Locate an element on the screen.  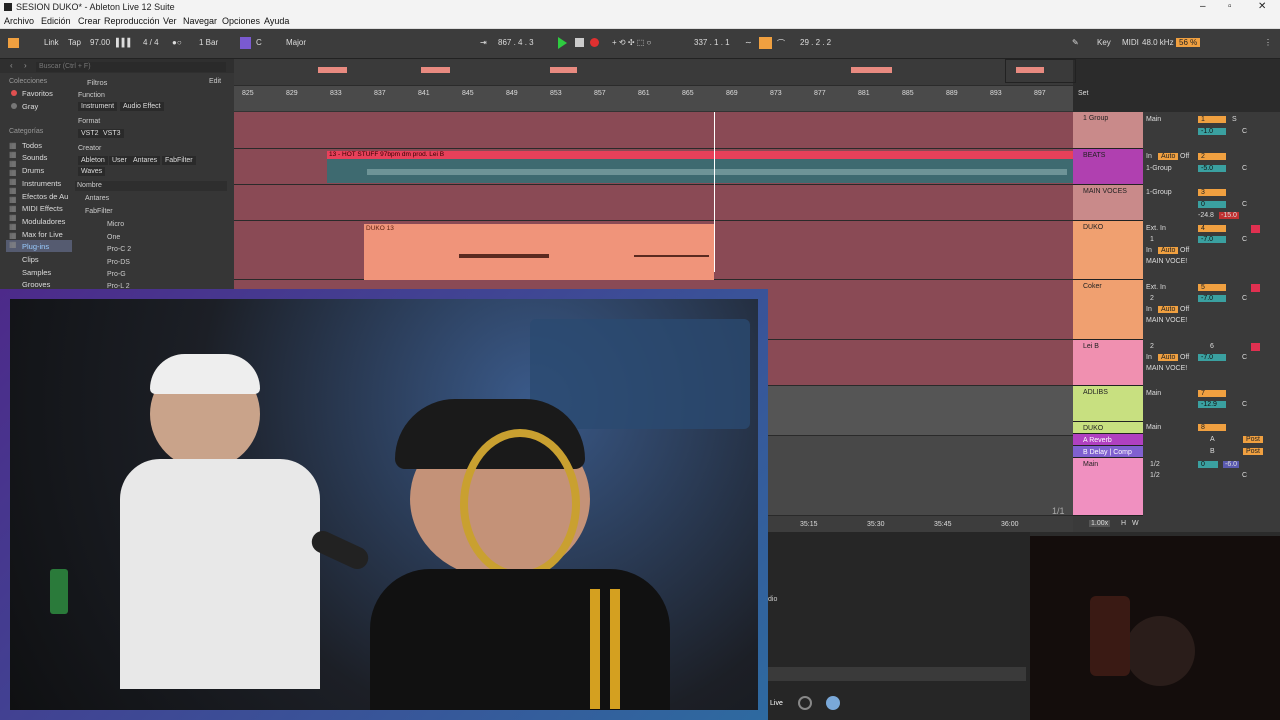
tree-one: One is located at coordinates (113, 237).